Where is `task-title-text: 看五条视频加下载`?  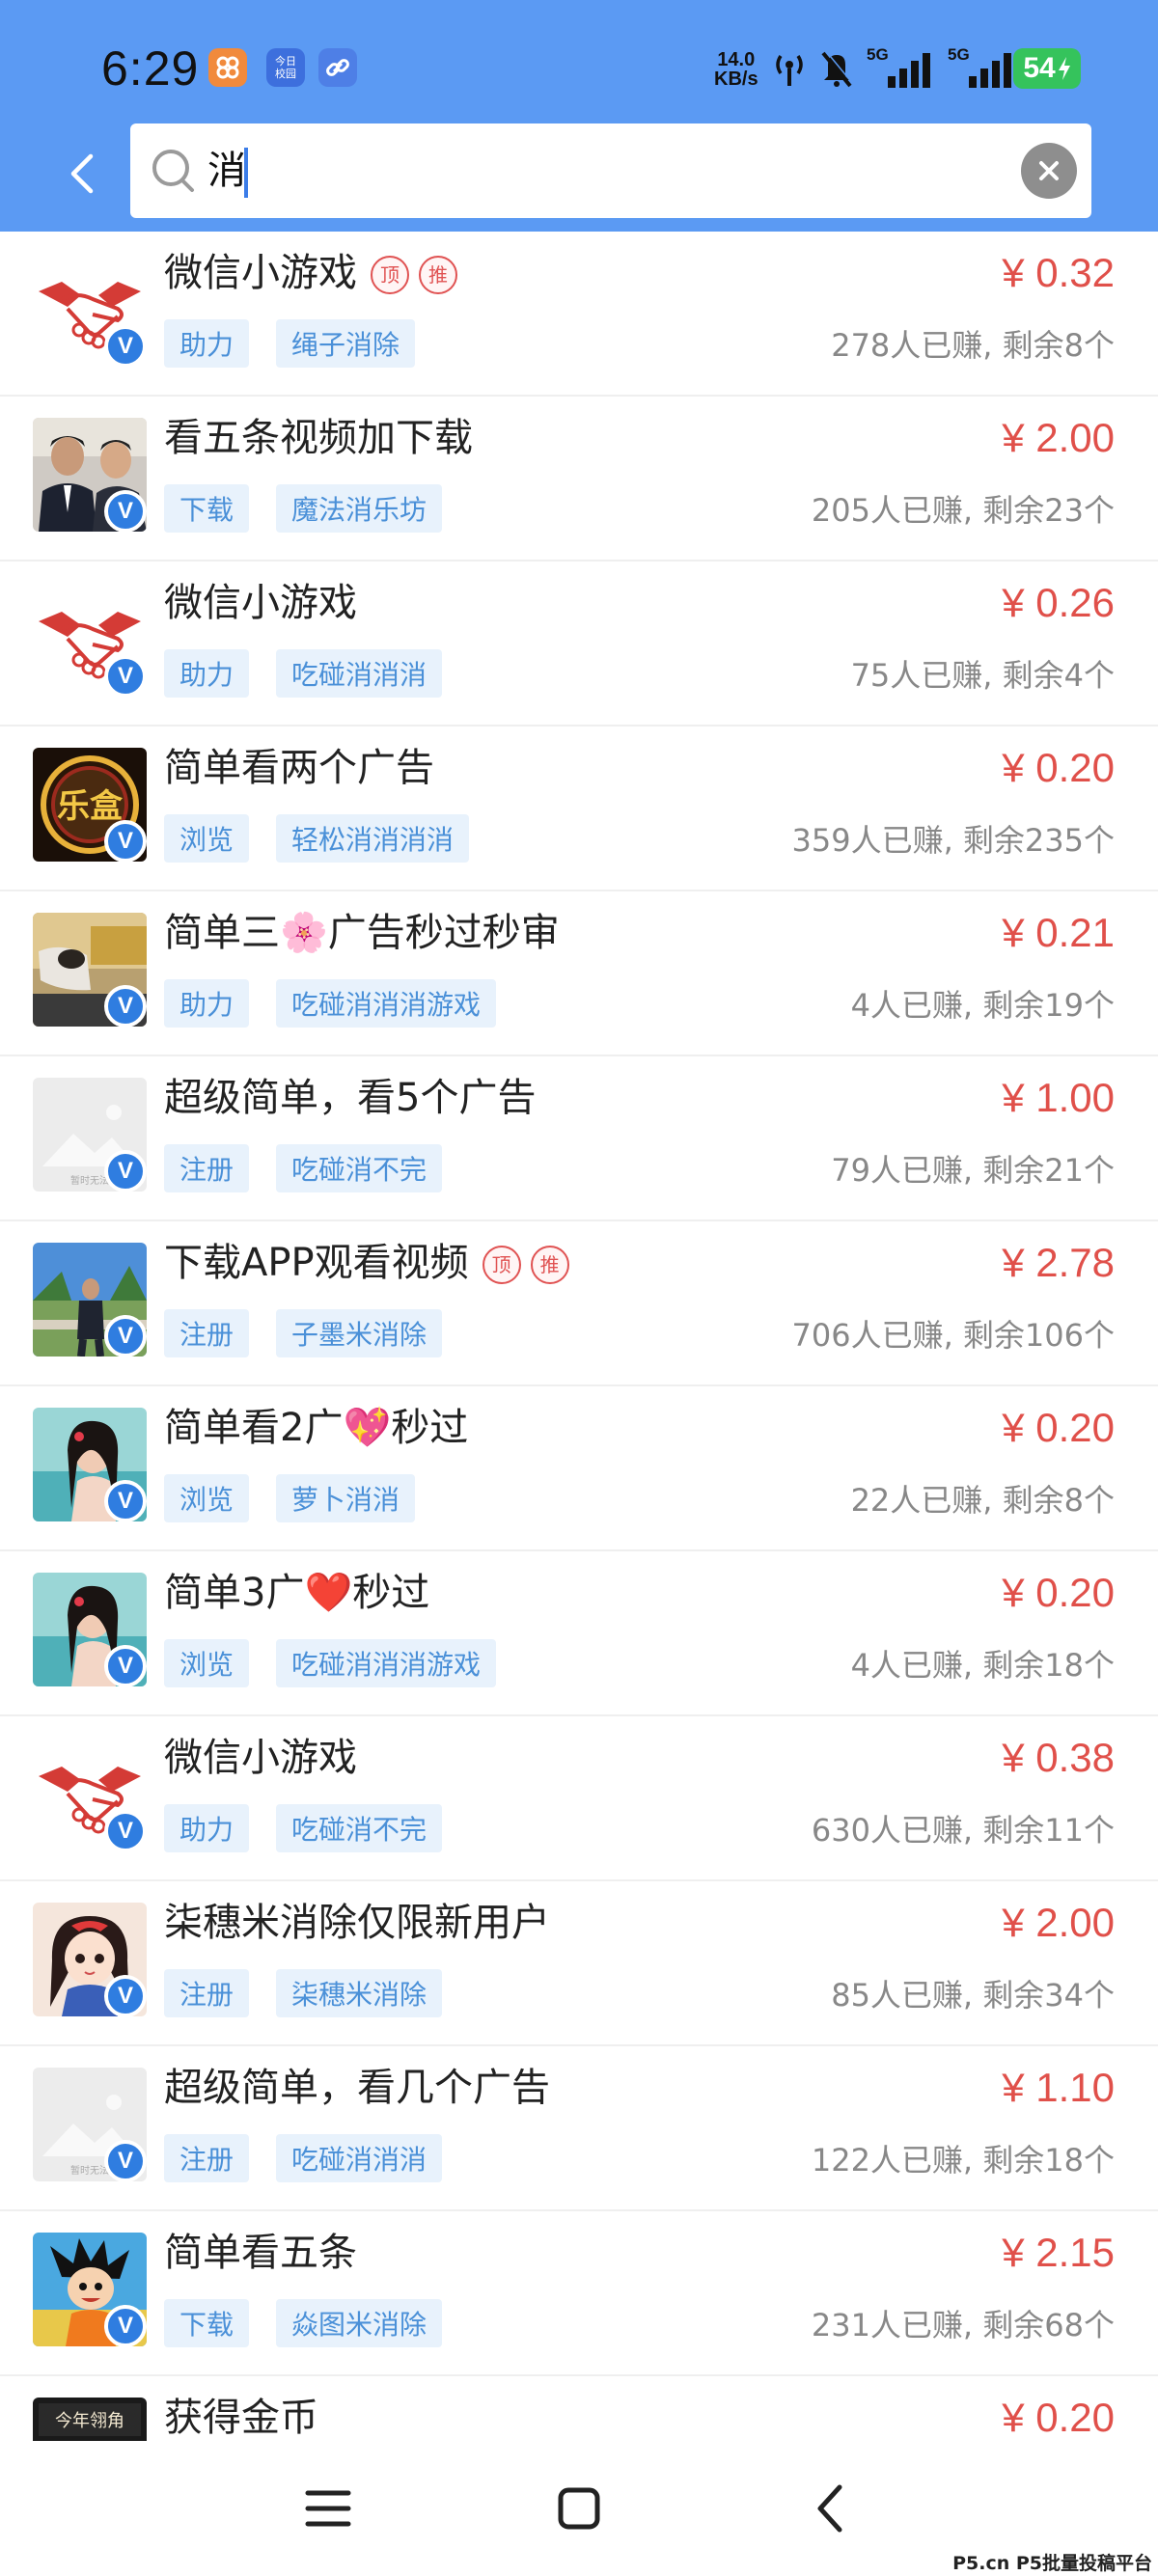 task-title-text: 看五条视频加下载 is located at coordinates (318, 438).